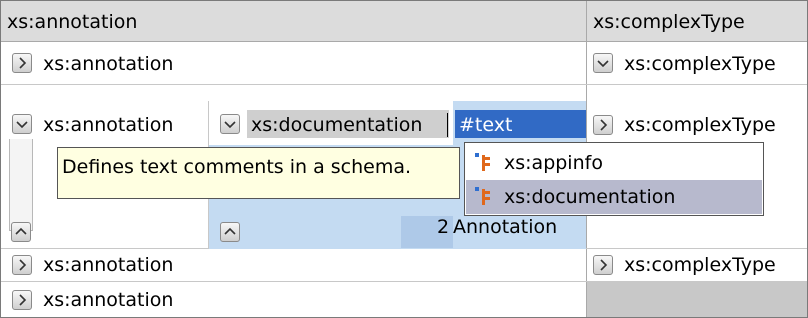 The width and height of the screenshot is (808, 318). I want to click on text-node-label: #text, so click(486, 125).